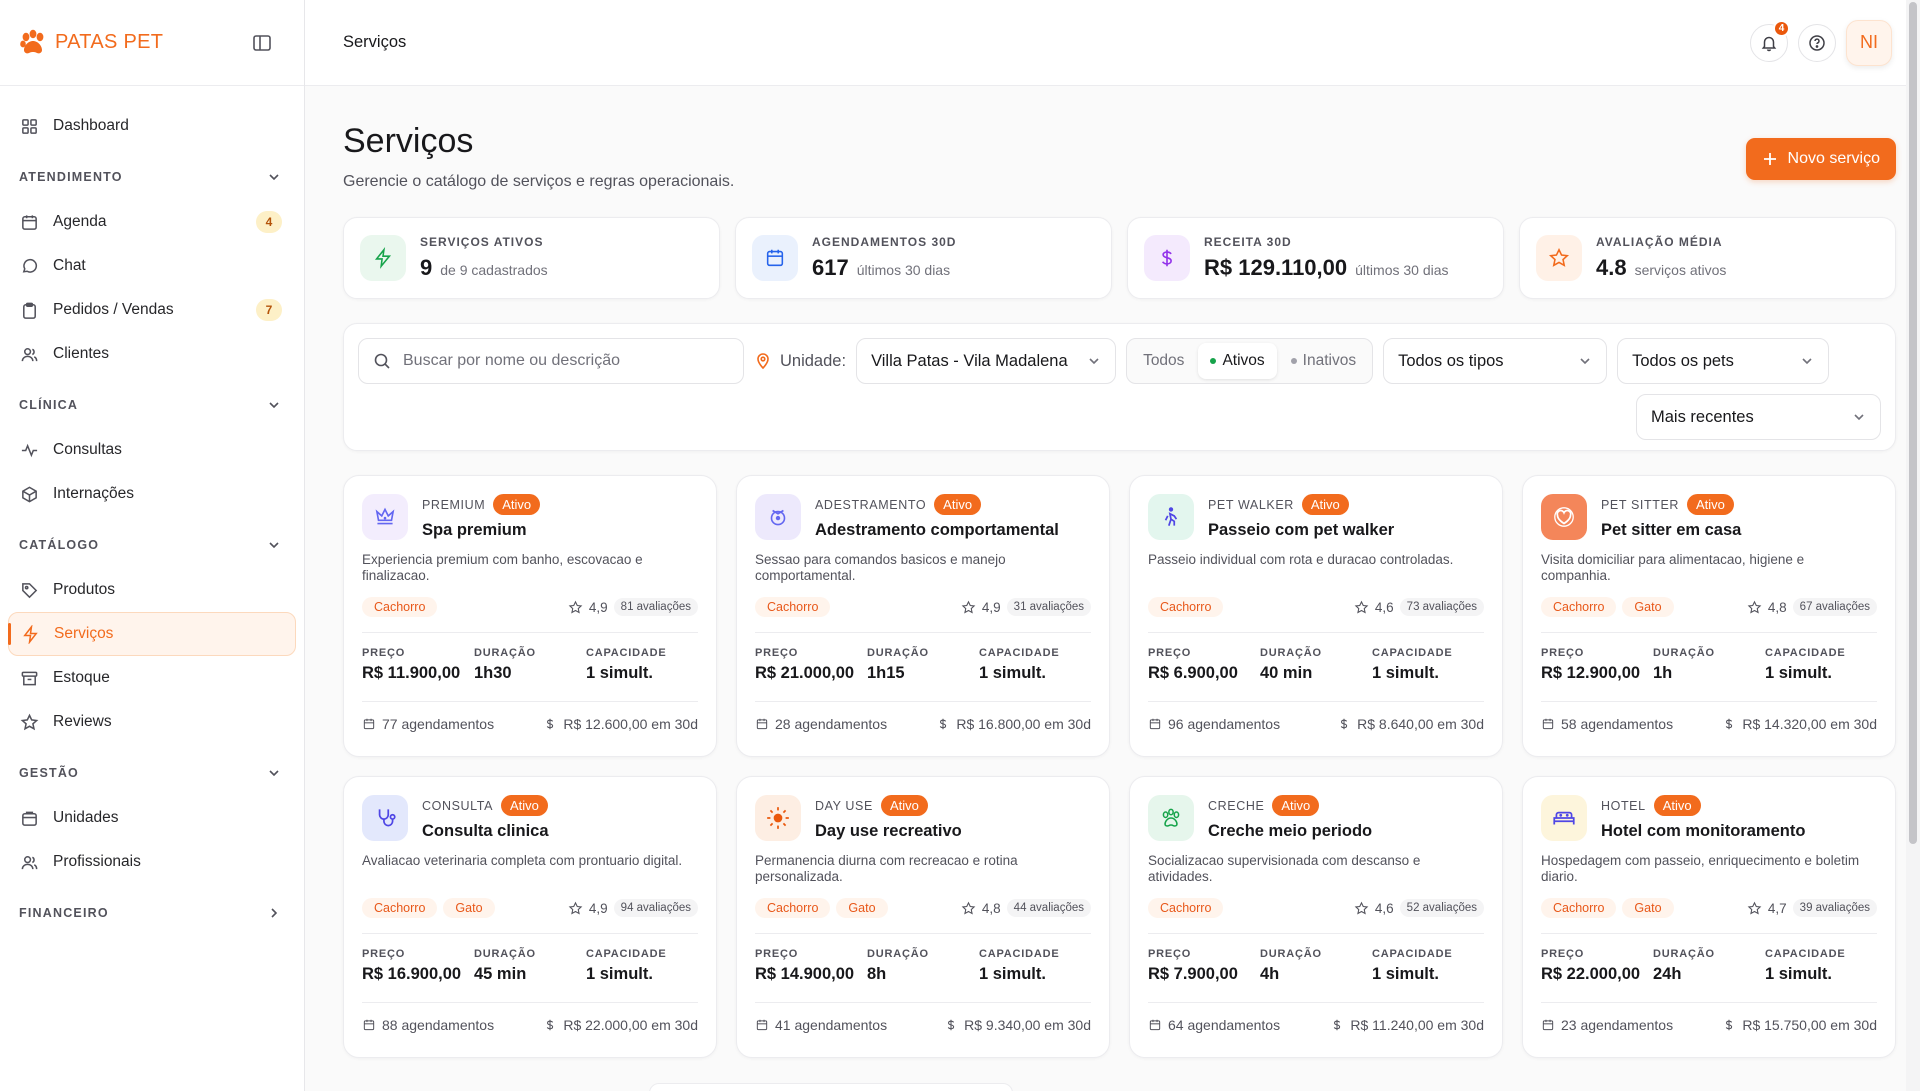  What do you see at coordinates (1019, 954) in the screenshot?
I see `capacity-label: CAPACIDADE` at bounding box center [1019, 954].